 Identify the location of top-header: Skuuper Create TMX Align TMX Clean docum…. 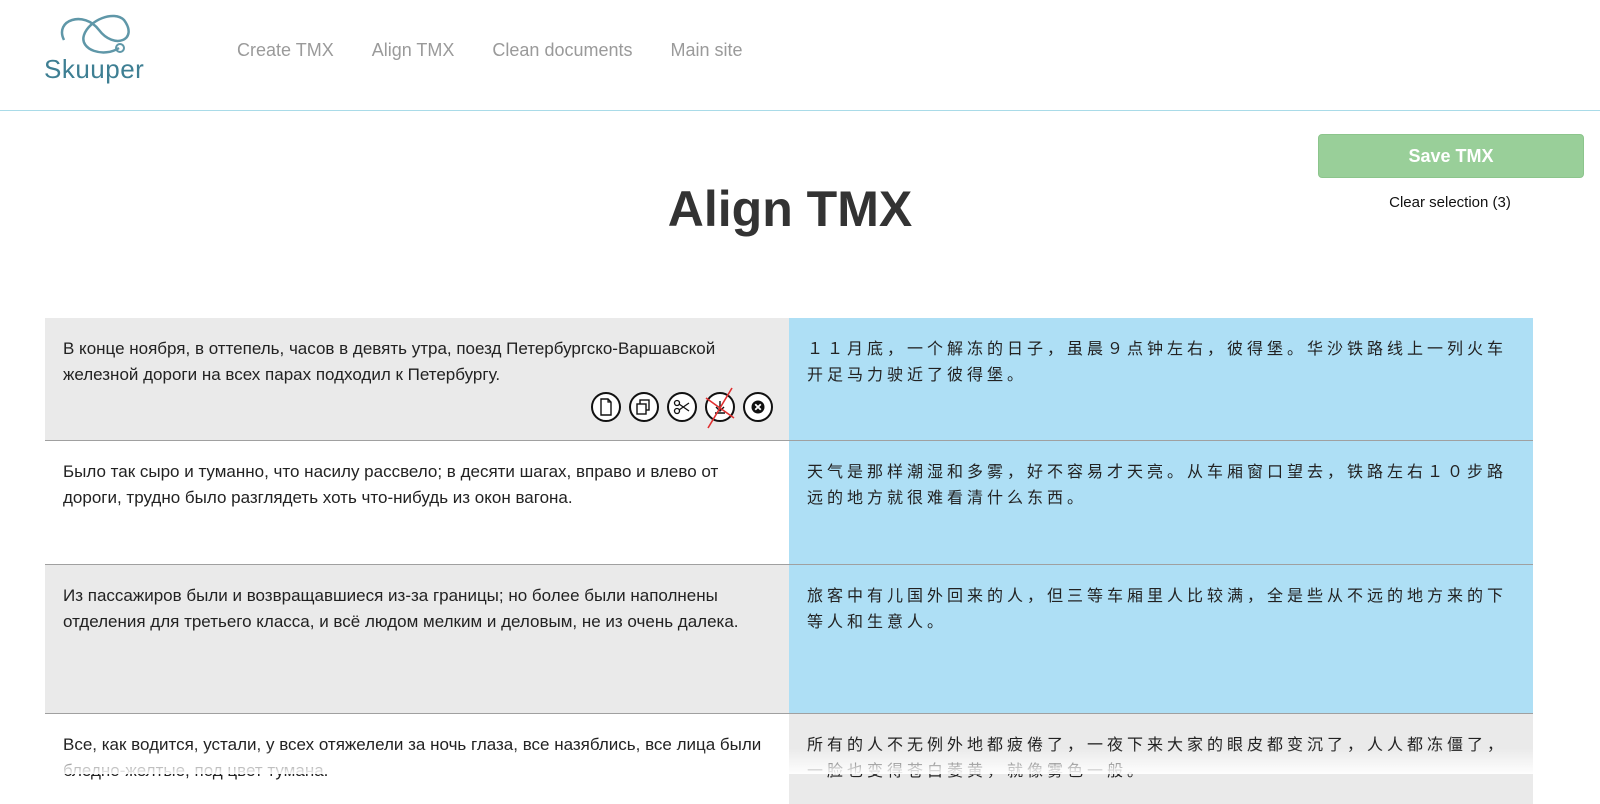
(800, 55).